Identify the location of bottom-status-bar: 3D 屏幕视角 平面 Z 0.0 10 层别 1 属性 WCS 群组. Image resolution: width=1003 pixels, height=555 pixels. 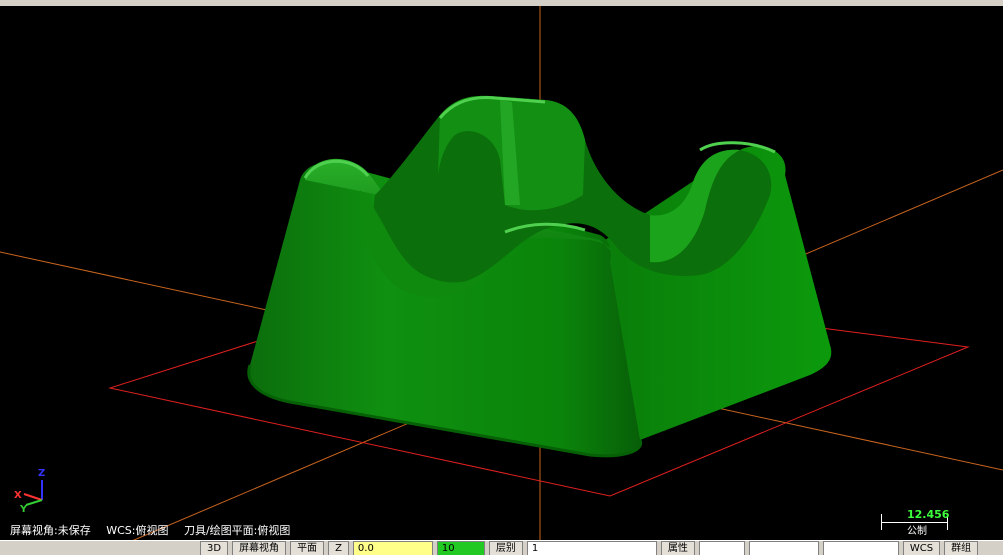
(501, 547).